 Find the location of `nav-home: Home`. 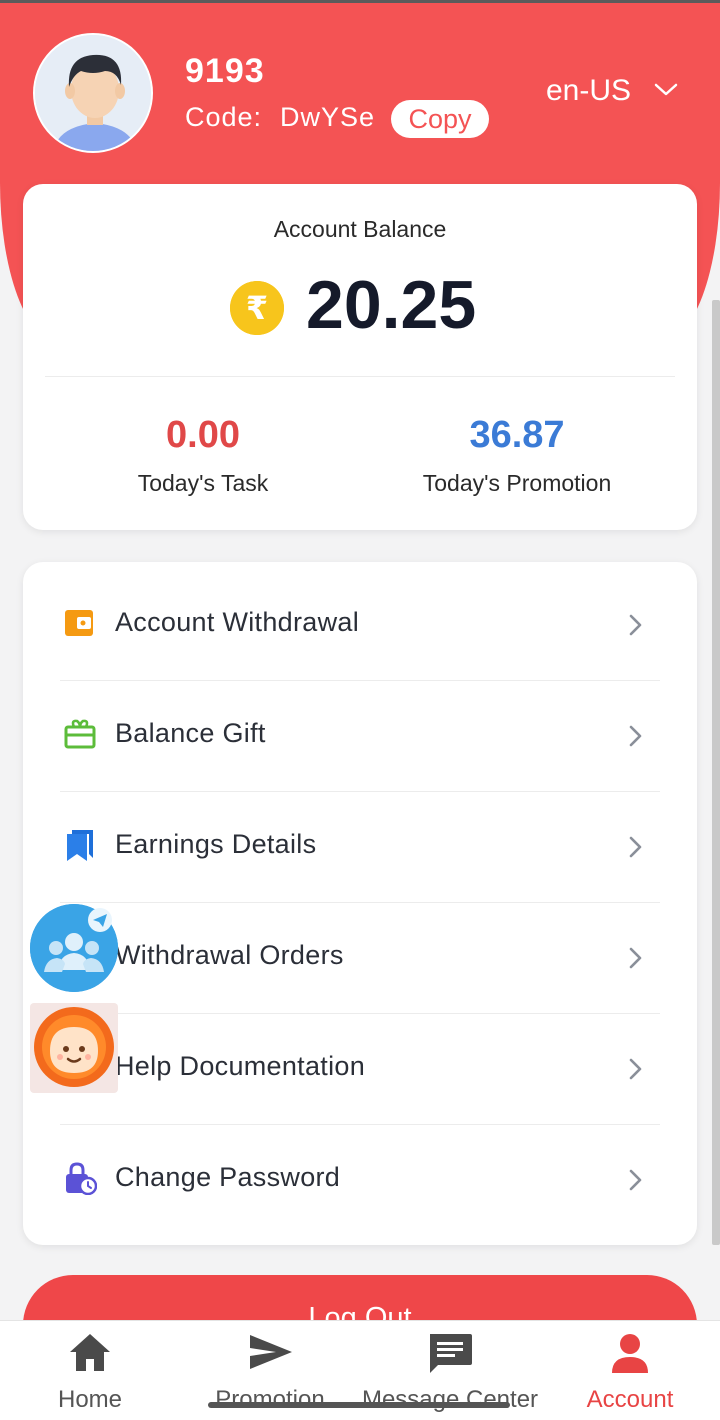

nav-home: Home is located at coordinates (90, 1370).